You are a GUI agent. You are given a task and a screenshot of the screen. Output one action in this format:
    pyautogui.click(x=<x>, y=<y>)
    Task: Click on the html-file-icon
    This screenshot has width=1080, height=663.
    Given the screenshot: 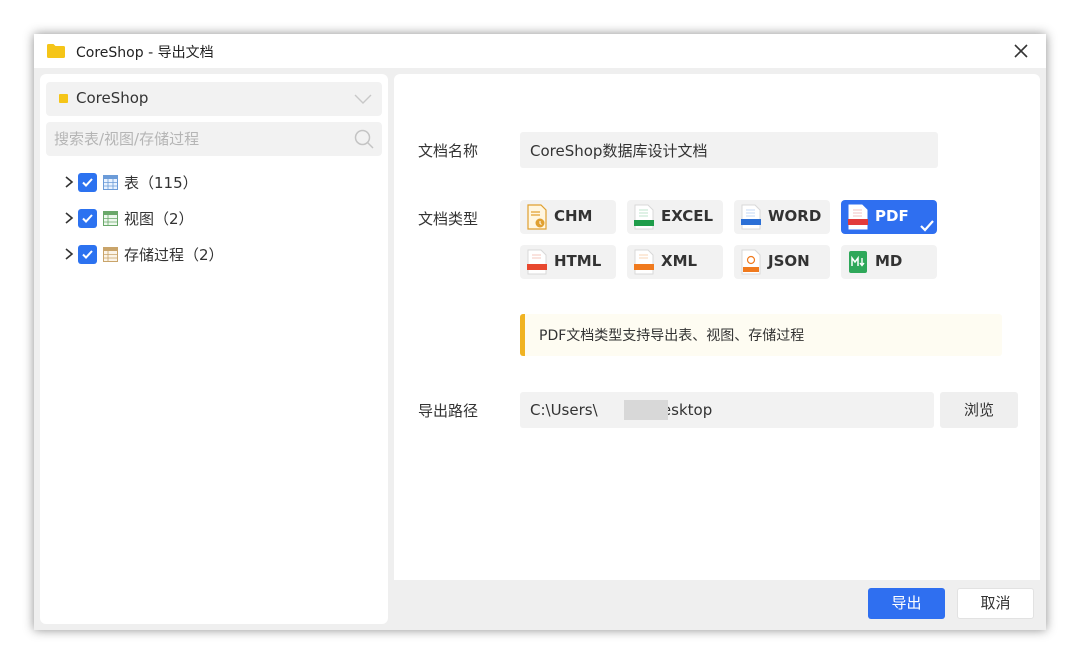 What is the action you would take?
    pyautogui.click(x=537, y=262)
    